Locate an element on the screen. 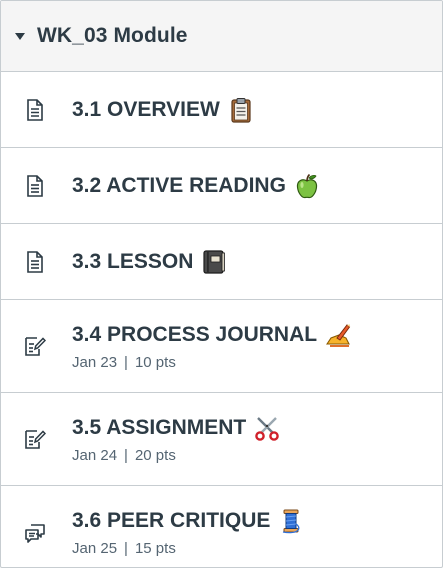 The image size is (443, 568). due-date: Jan 24 is located at coordinates (95, 455).